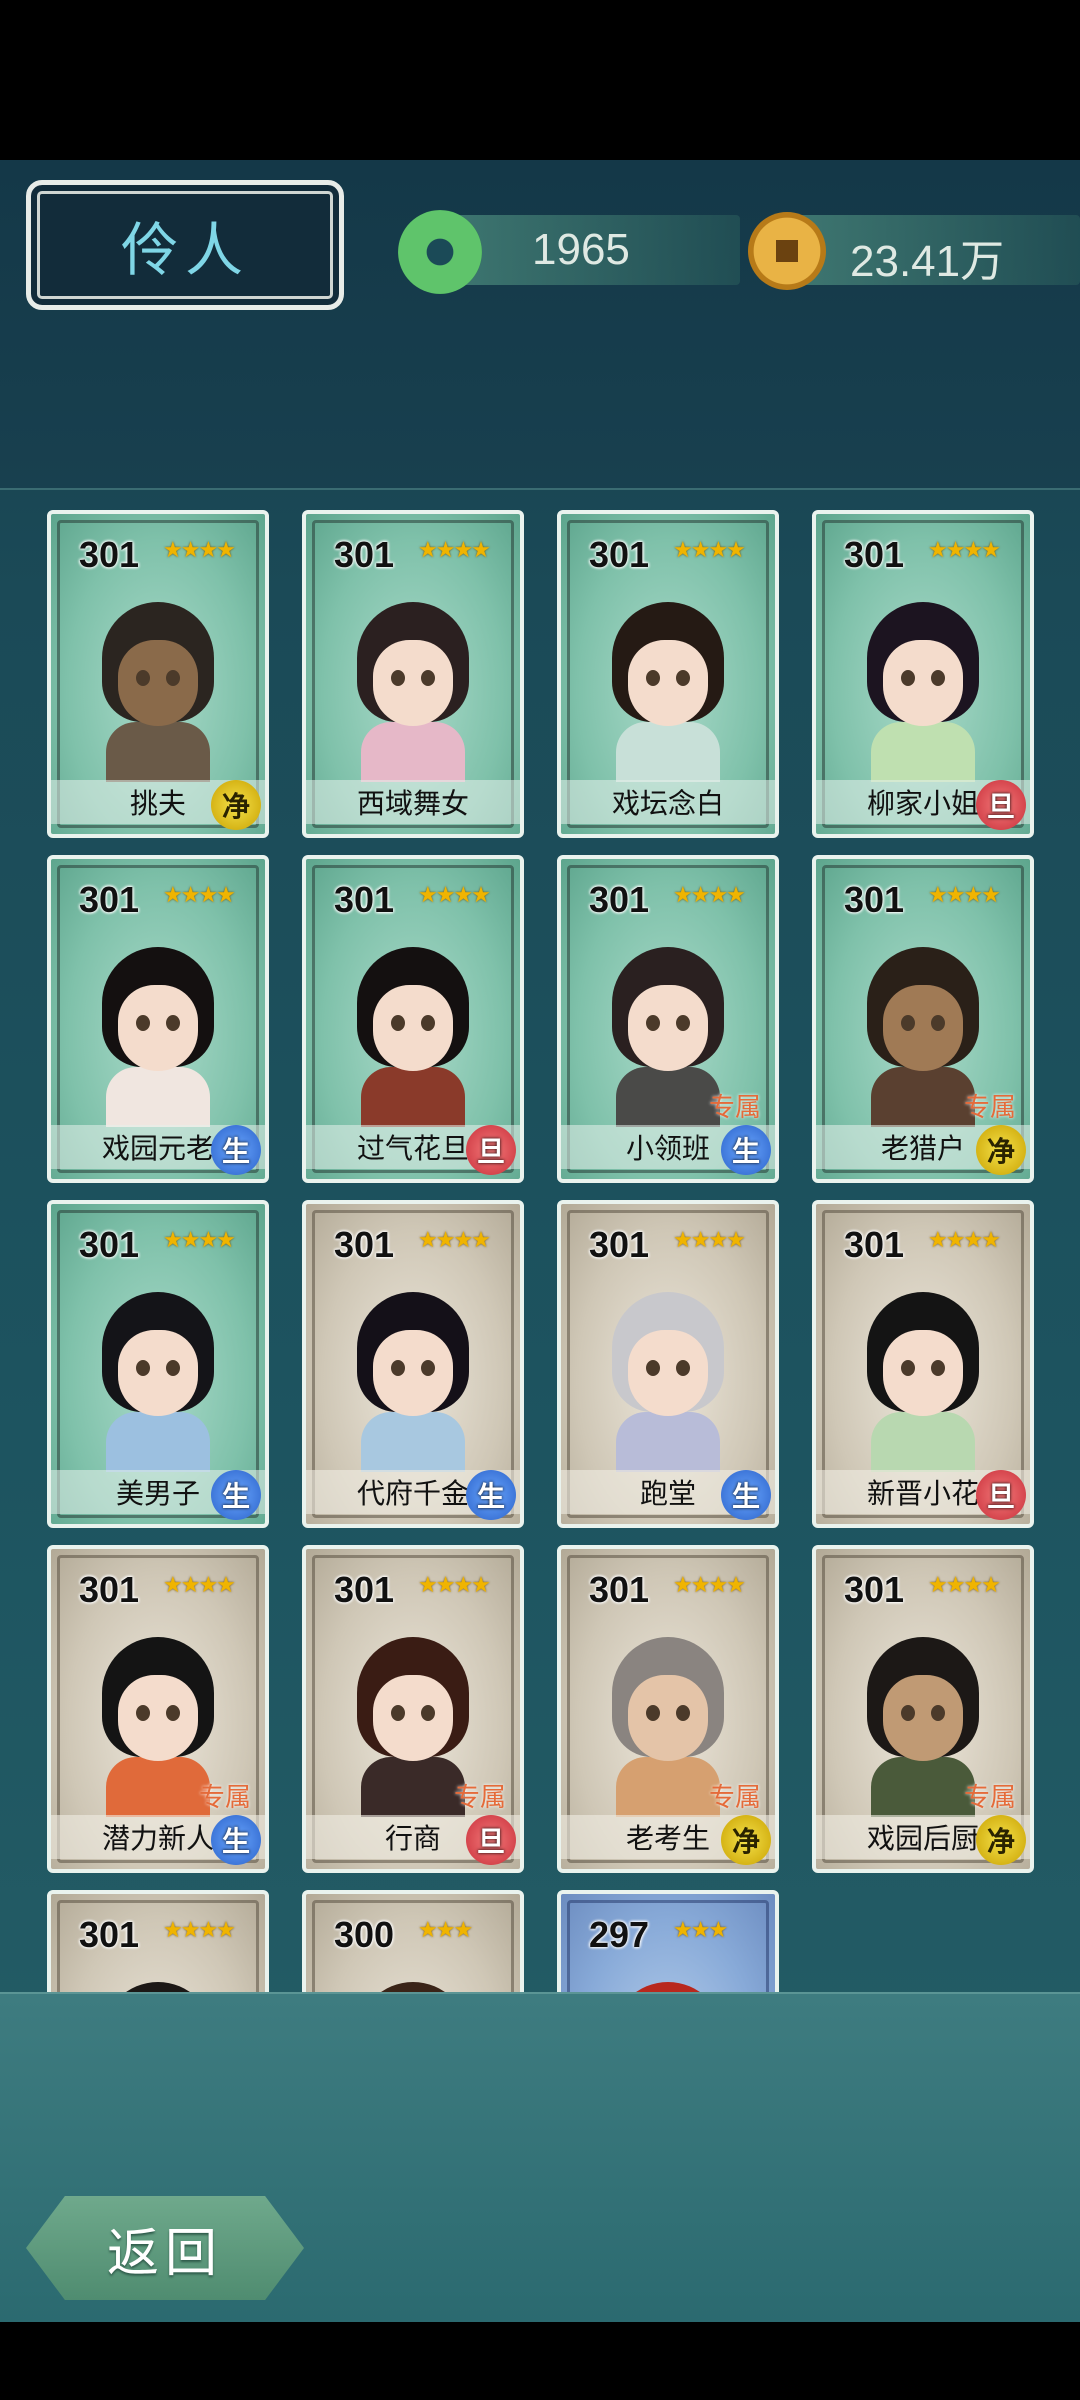 The height and width of the screenshot is (2400, 1080). I want to click on card-level: 297, so click(619, 1934).